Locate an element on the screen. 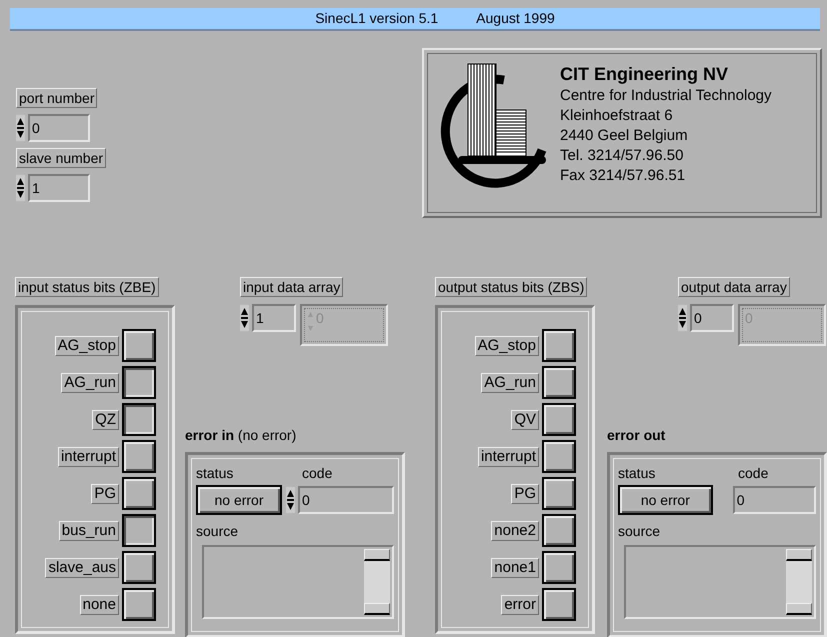 The height and width of the screenshot is (637, 827). control-label: input data array is located at coordinates (292, 287).